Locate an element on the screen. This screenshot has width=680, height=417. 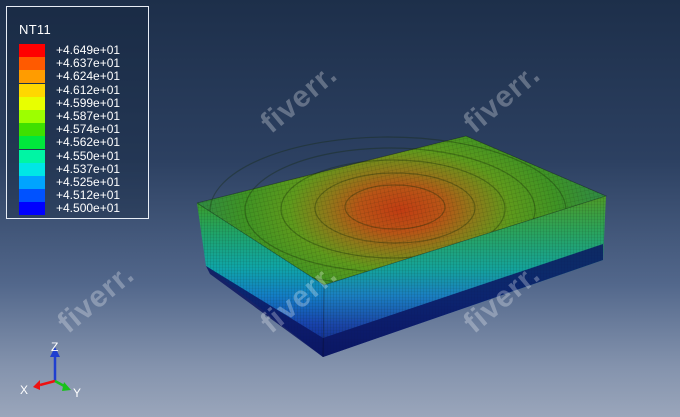
legend-value-label: +4.587e+01 is located at coordinates (88, 116).